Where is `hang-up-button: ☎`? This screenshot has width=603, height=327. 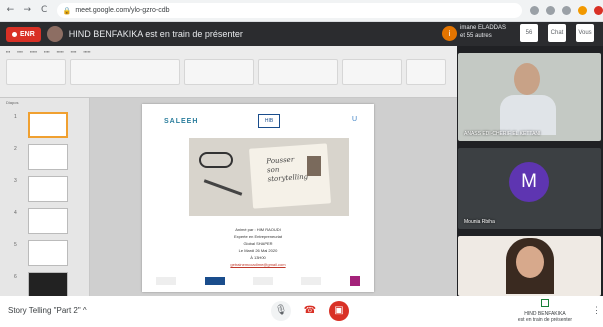 hang-up-button: ☎ is located at coordinates (310, 311).